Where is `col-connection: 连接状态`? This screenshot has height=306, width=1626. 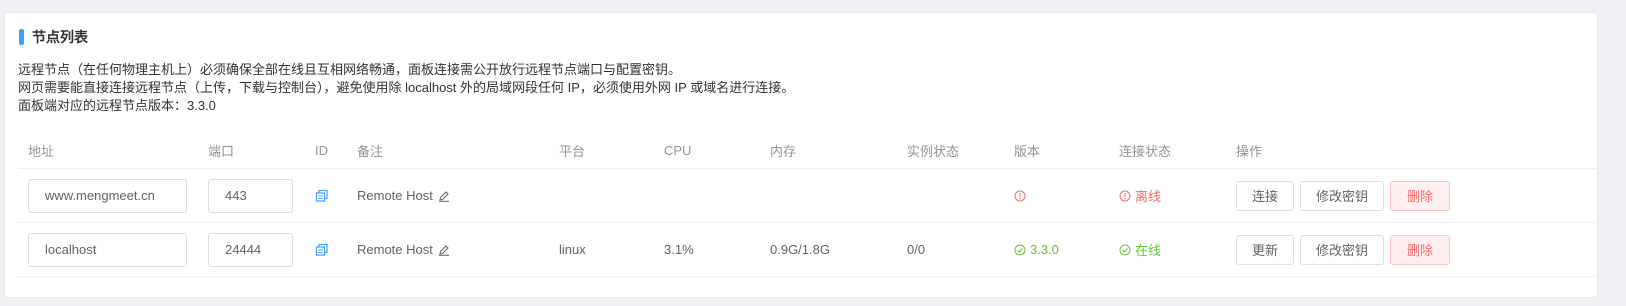 col-connection: 连接状态 is located at coordinates (1145, 151).